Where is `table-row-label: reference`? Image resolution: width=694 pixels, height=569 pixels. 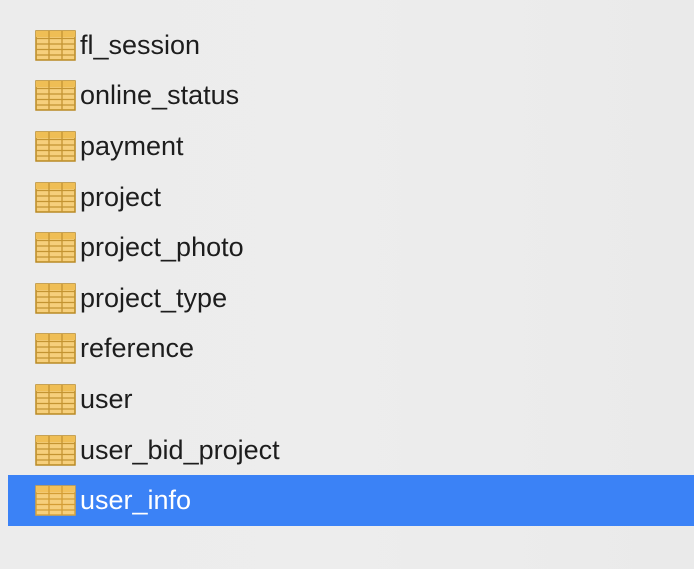 table-row-label: reference is located at coordinates (137, 348).